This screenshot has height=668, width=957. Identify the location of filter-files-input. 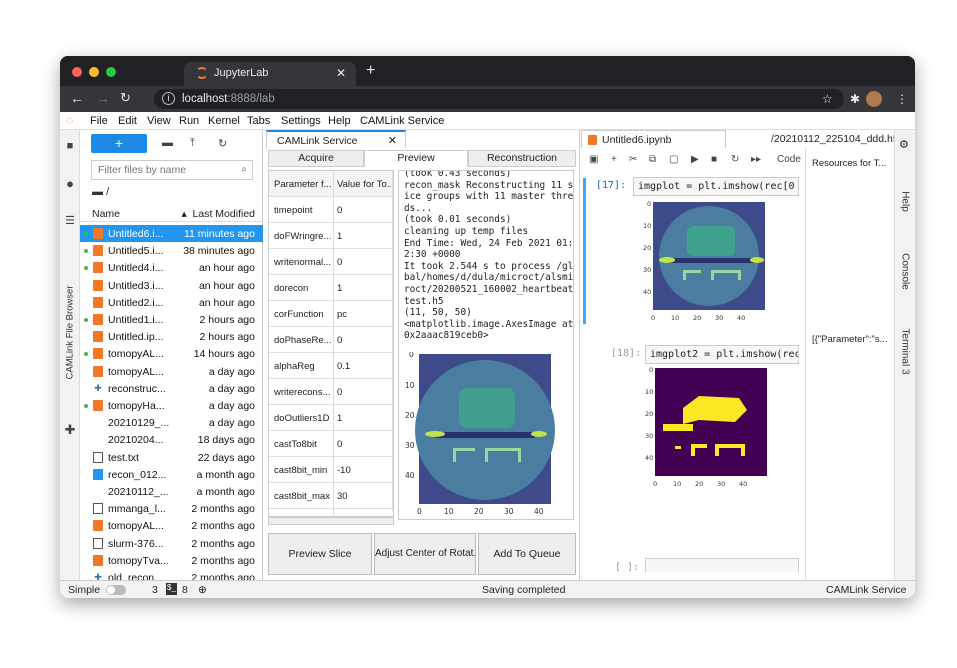
(162, 170).